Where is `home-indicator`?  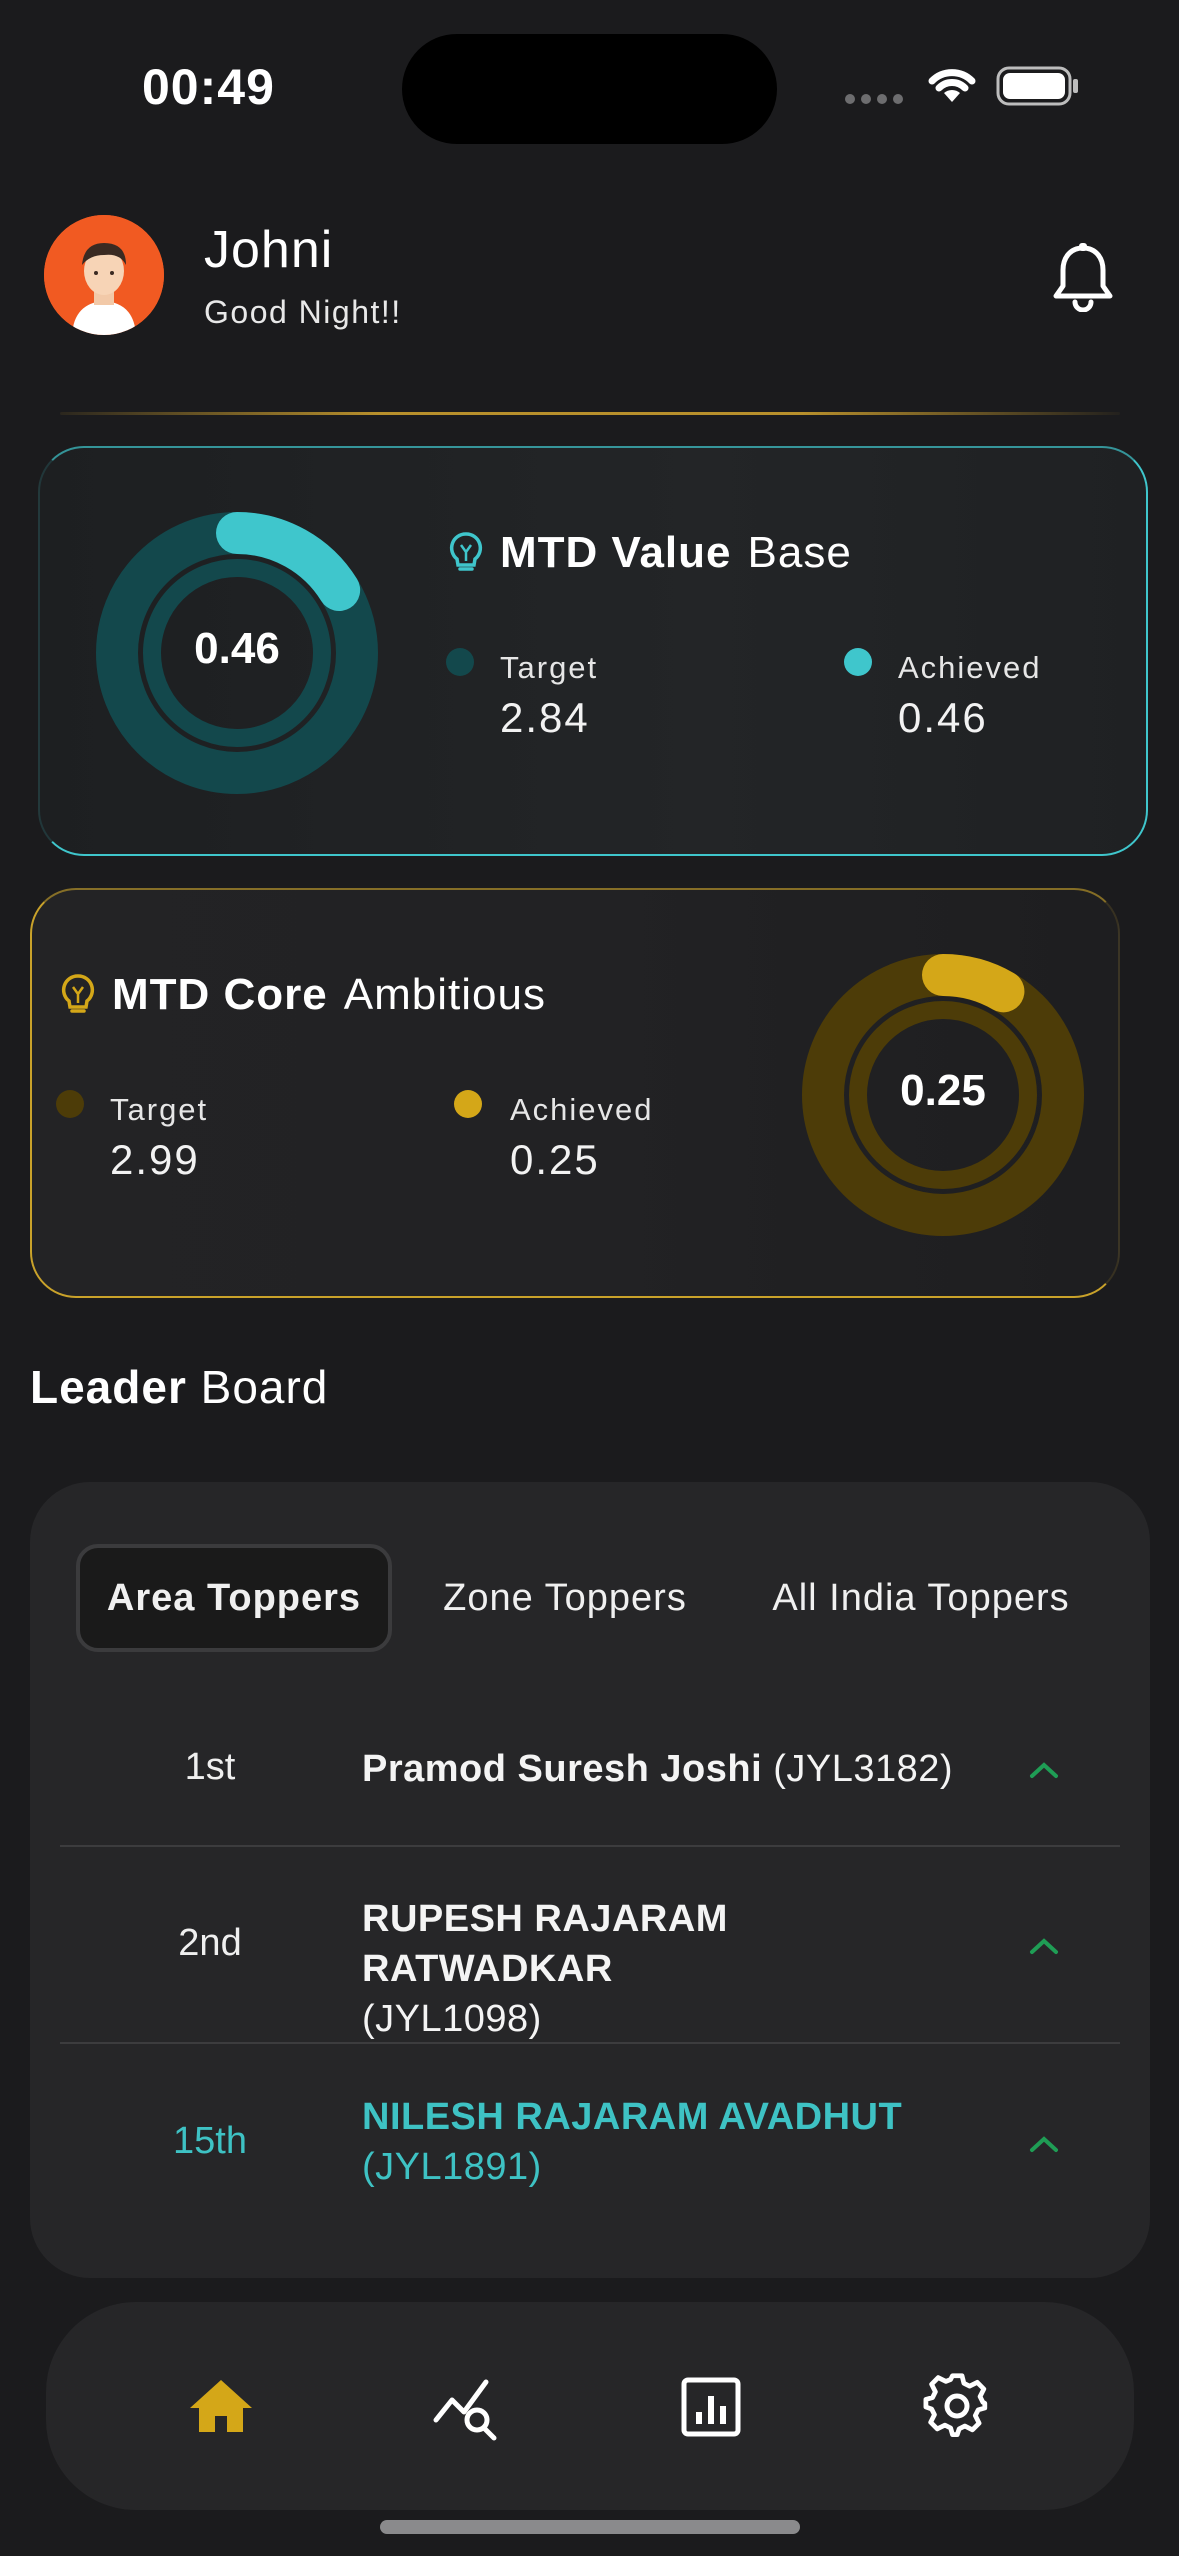 home-indicator is located at coordinates (590, 2527).